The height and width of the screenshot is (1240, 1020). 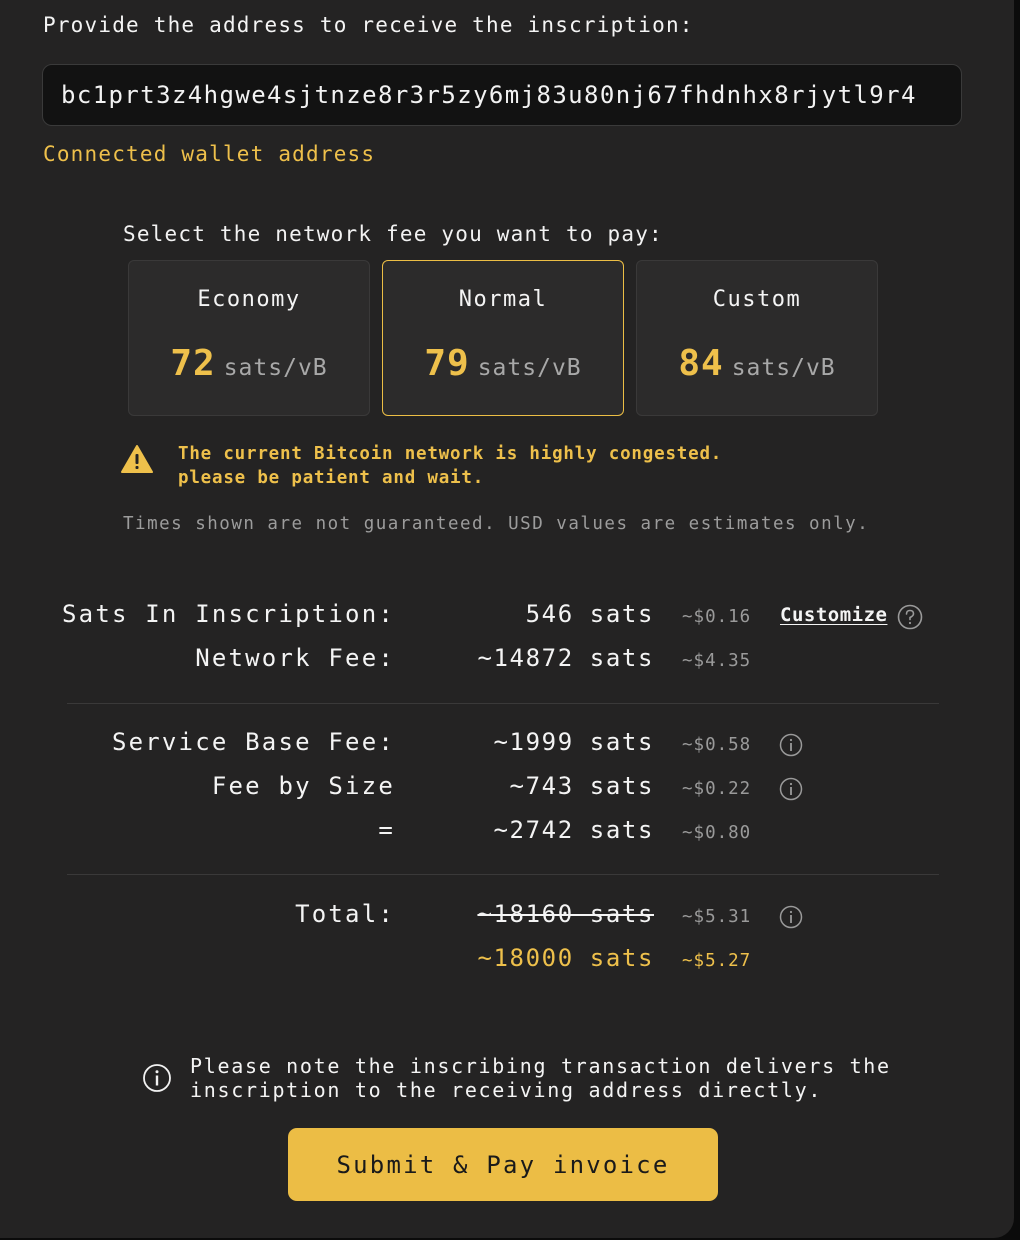 I want to click on help-icon, so click(x=910, y=617).